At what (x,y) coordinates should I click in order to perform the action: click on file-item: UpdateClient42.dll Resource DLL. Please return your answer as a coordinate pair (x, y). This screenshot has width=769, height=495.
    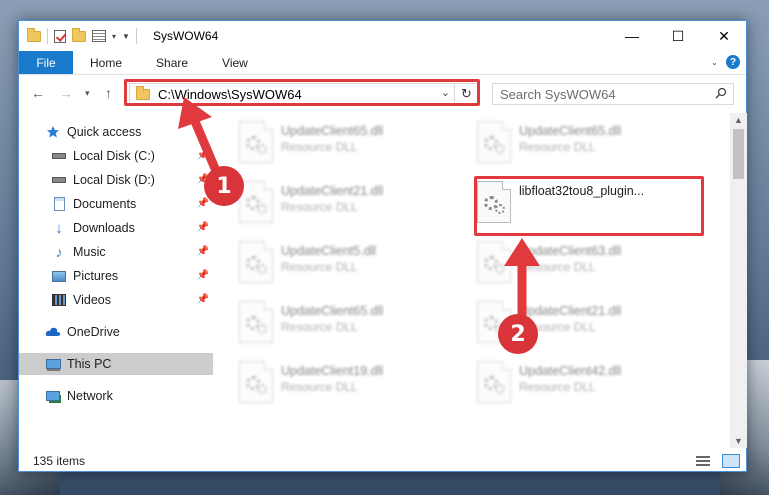
    Looking at the image, I should click on (592, 384).